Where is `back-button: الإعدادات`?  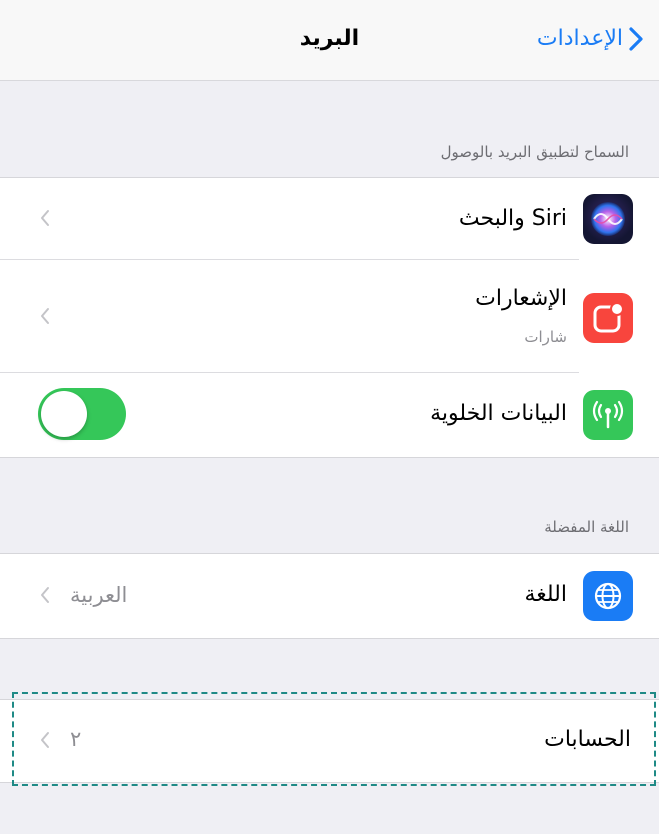 back-button: الإعدادات is located at coordinates (590, 38).